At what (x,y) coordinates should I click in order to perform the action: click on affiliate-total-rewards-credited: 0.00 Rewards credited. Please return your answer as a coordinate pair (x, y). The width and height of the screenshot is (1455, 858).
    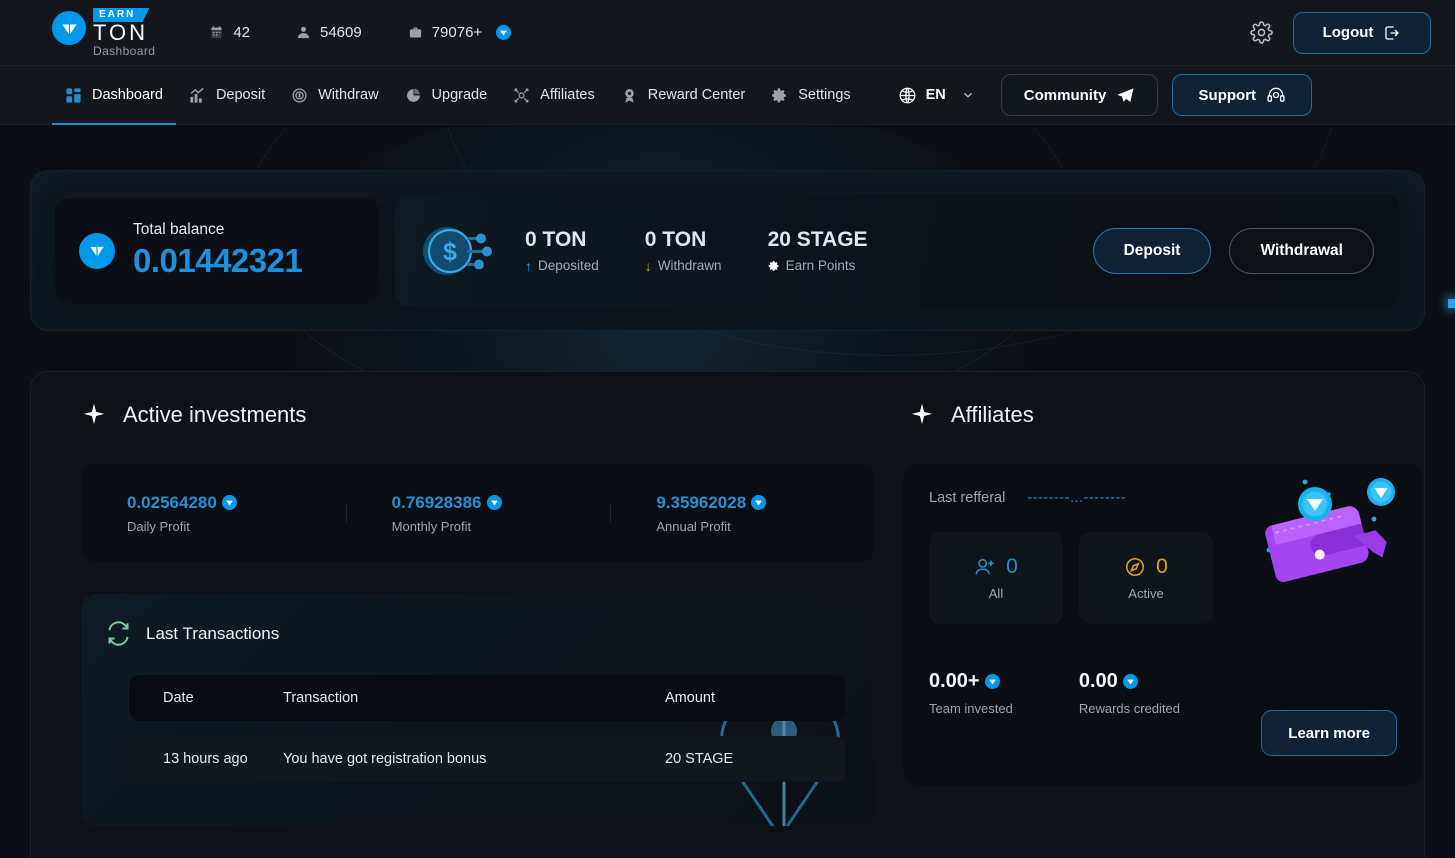
    Looking at the image, I should click on (1129, 693).